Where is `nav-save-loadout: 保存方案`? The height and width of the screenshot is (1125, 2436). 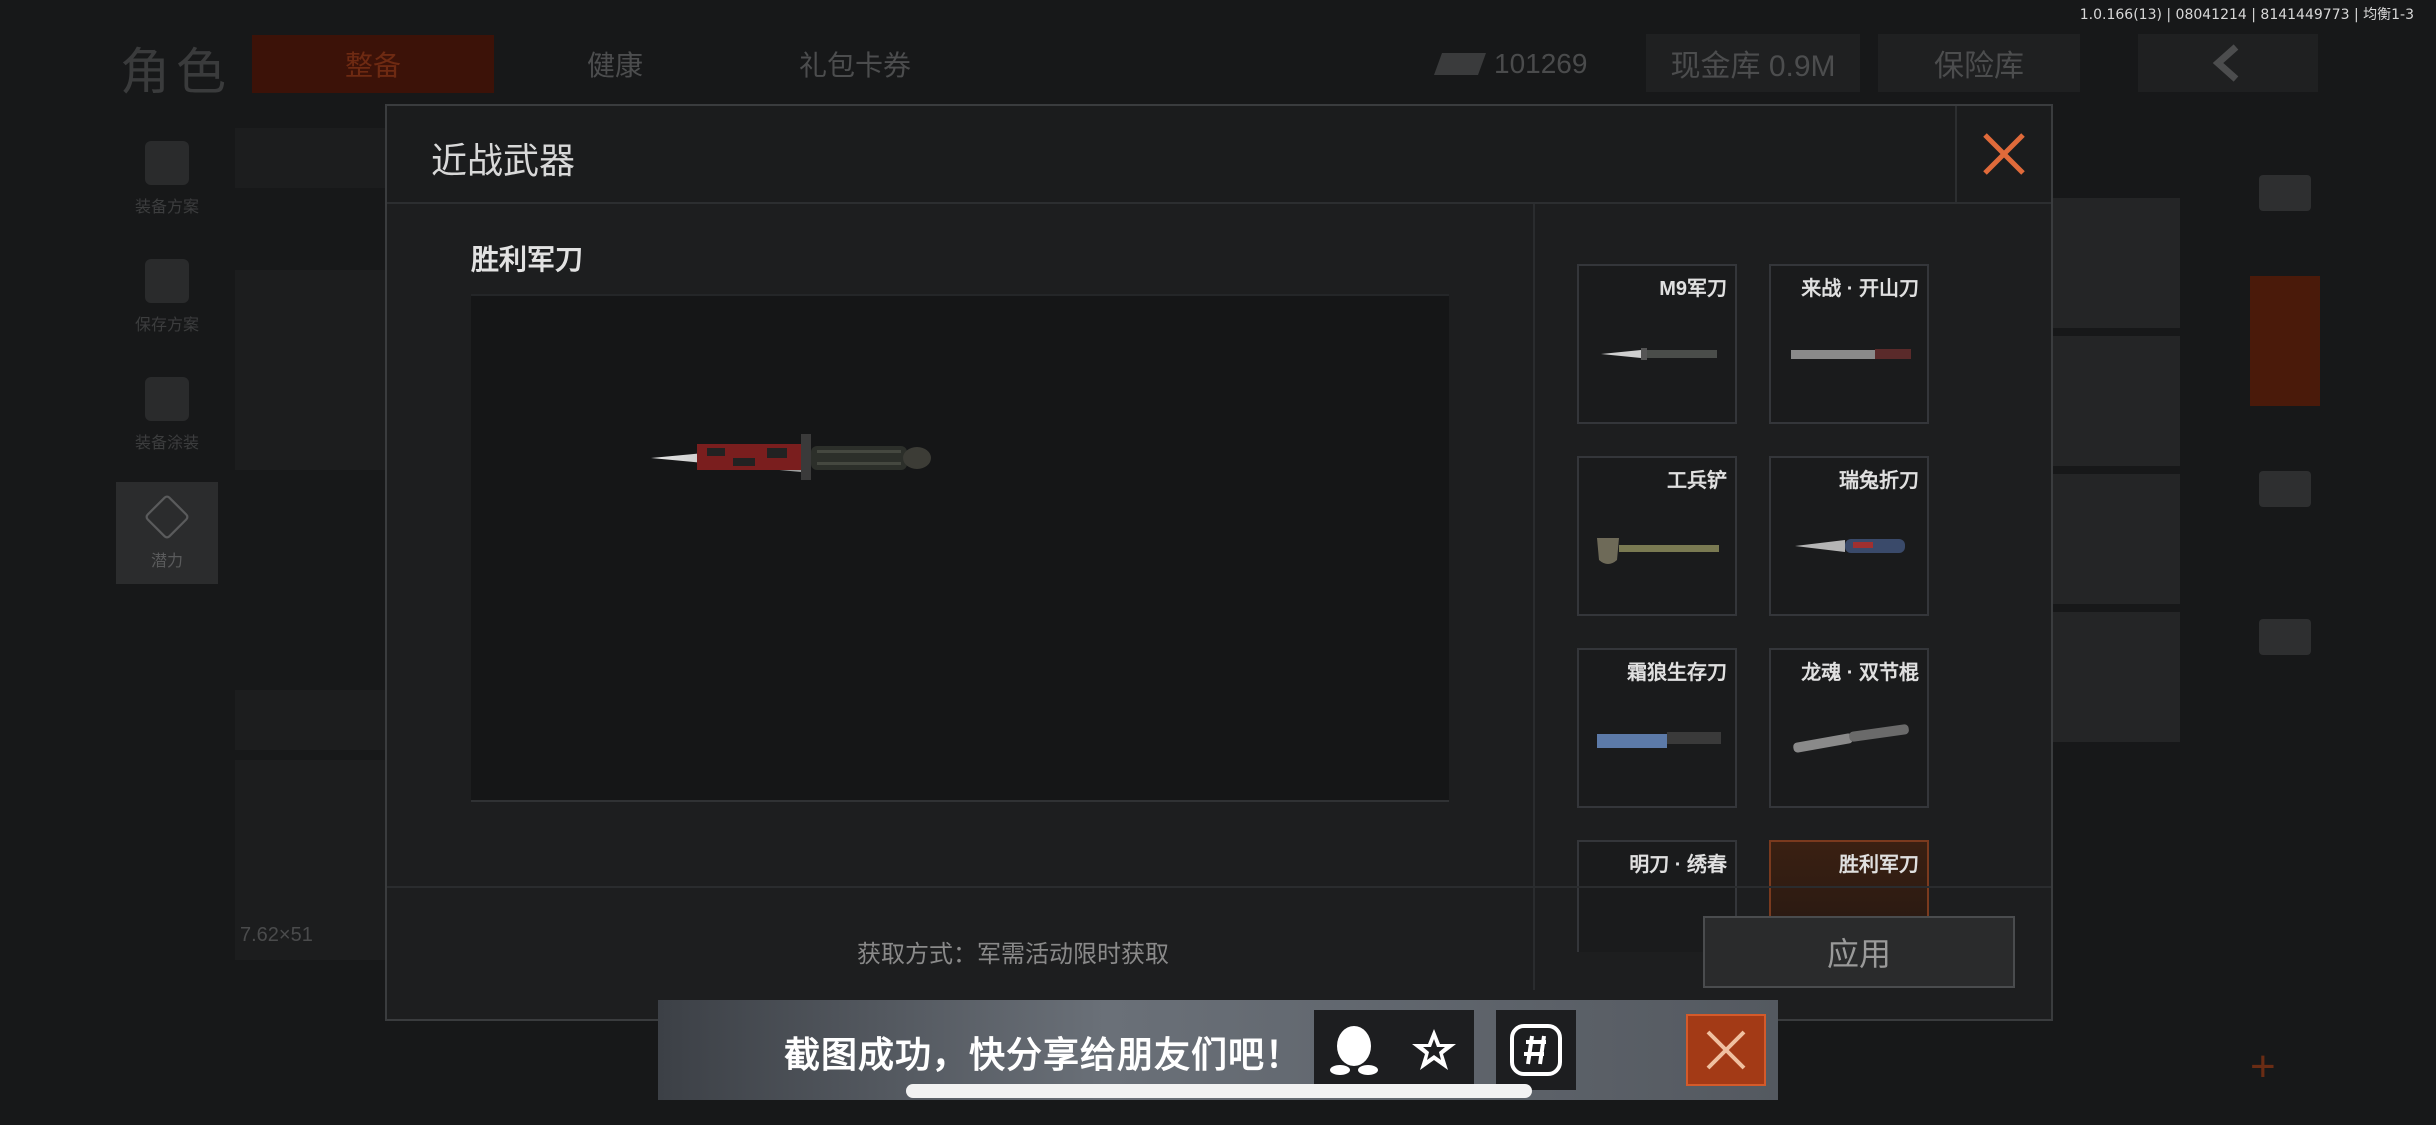
nav-save-loadout: 保存方案 is located at coordinates (167, 297).